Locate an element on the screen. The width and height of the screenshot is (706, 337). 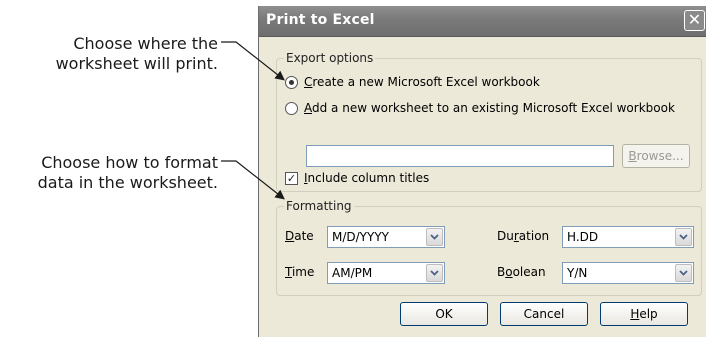
time-format-value: AM/PM is located at coordinates (352, 273).